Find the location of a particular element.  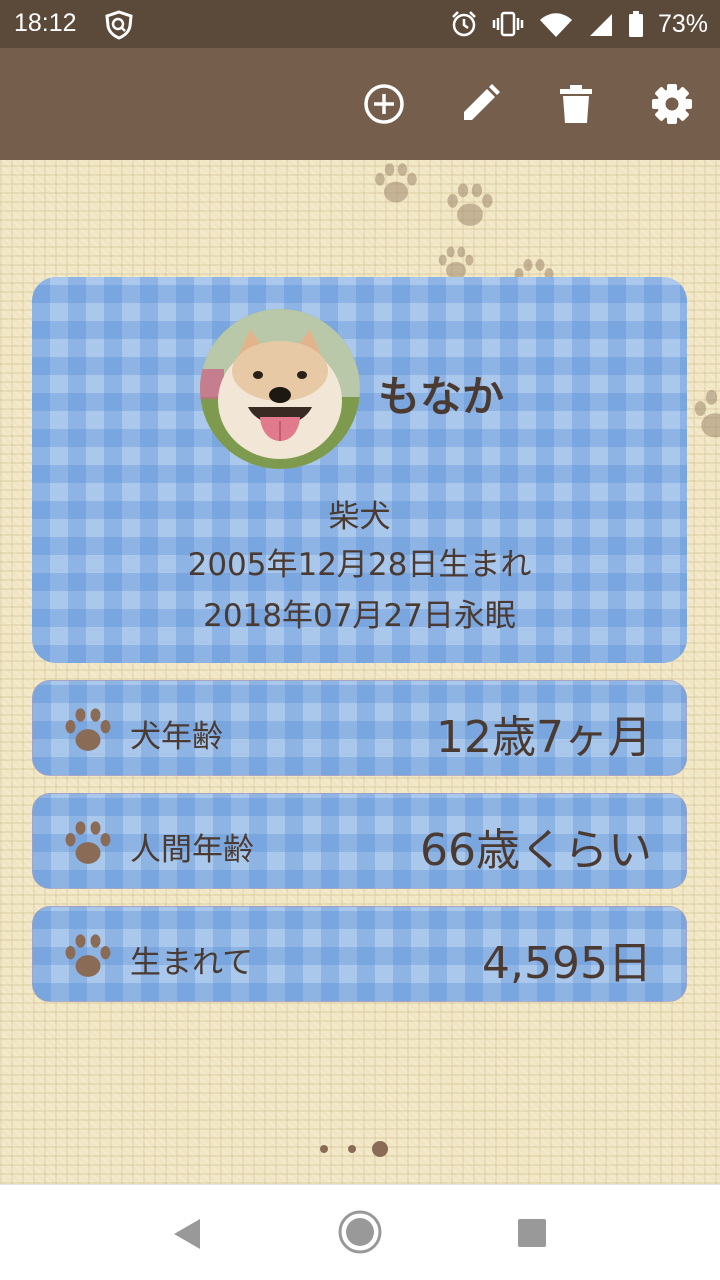

add-button is located at coordinates (384, 104).